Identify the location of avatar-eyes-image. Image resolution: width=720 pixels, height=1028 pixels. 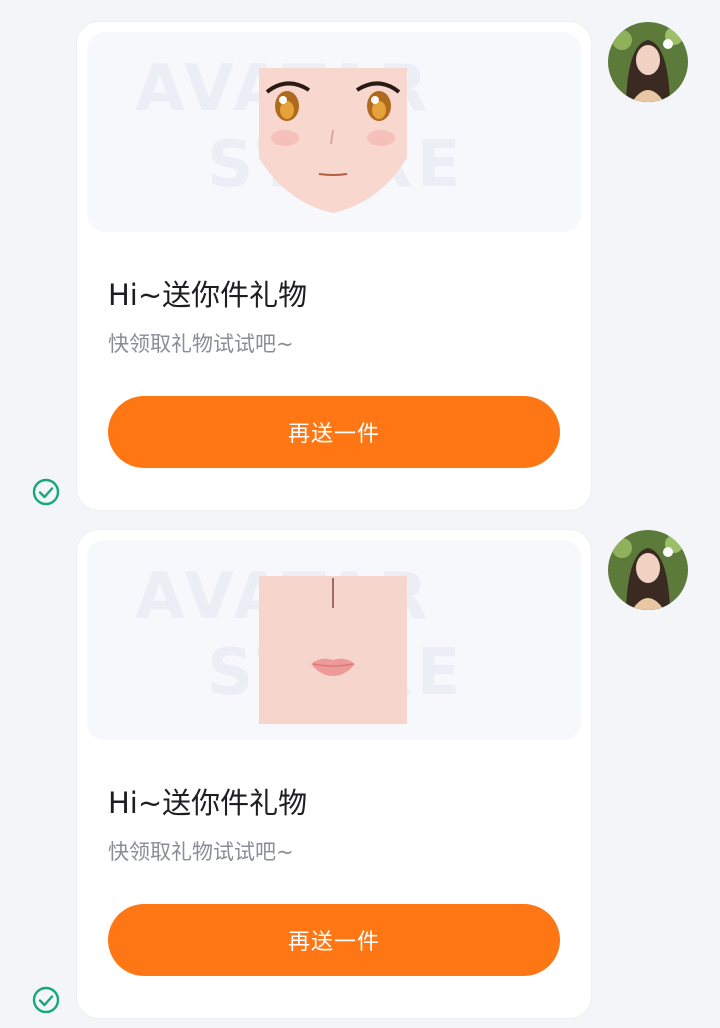
(333, 140).